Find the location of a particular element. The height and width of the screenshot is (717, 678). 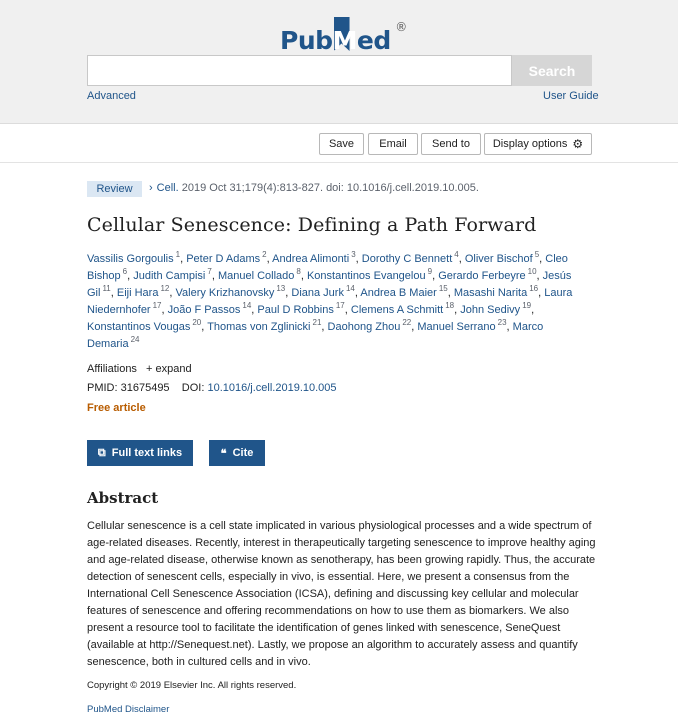

doi-link: 10.1016/j.cell.2019.10.005 is located at coordinates (271, 388).